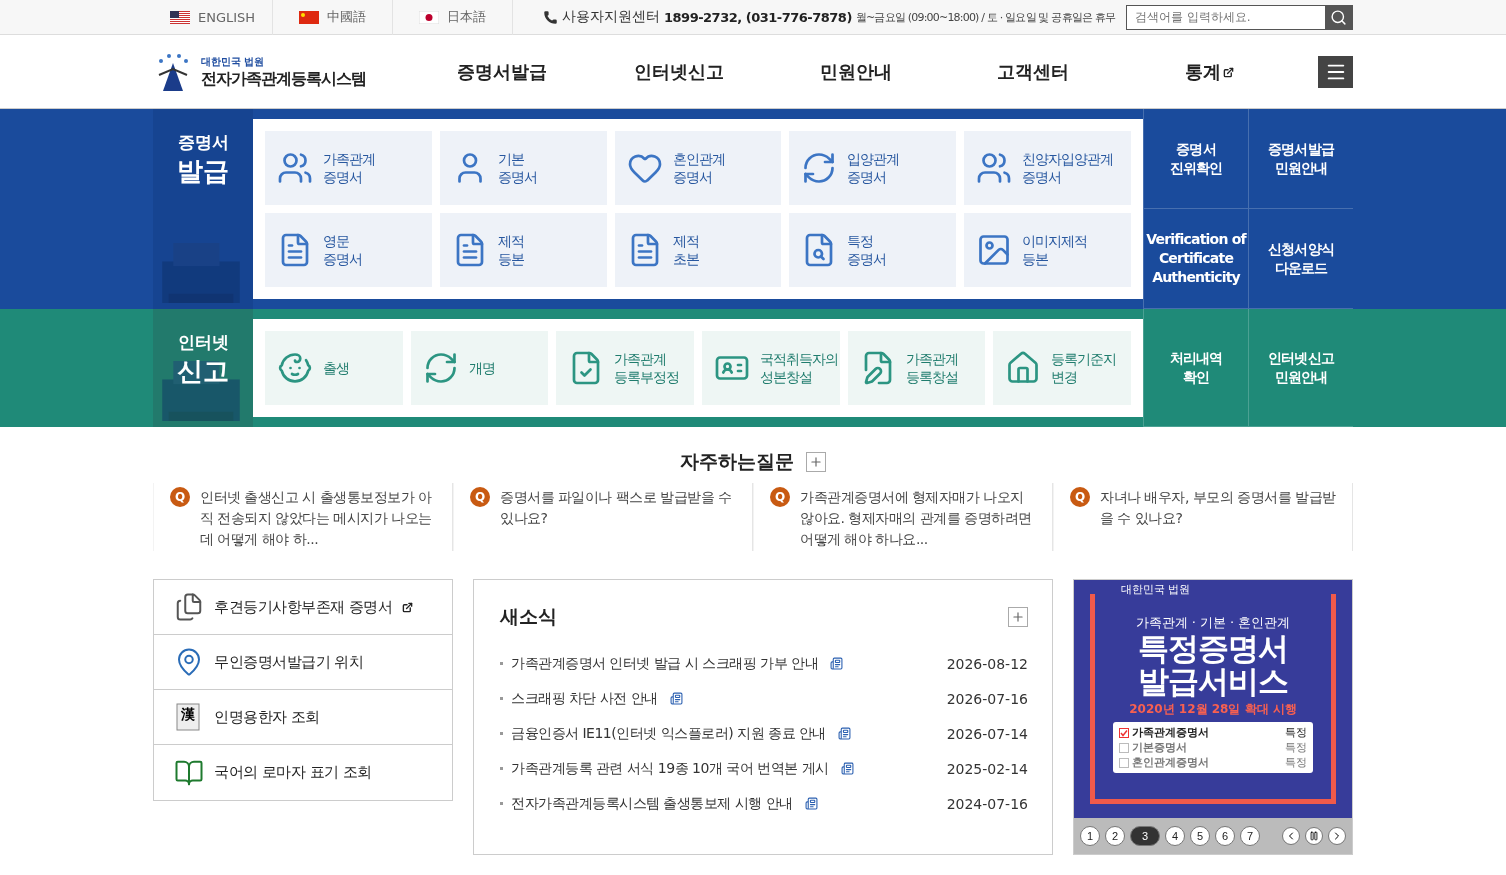  I want to click on section-label: 증명서, so click(203, 142).